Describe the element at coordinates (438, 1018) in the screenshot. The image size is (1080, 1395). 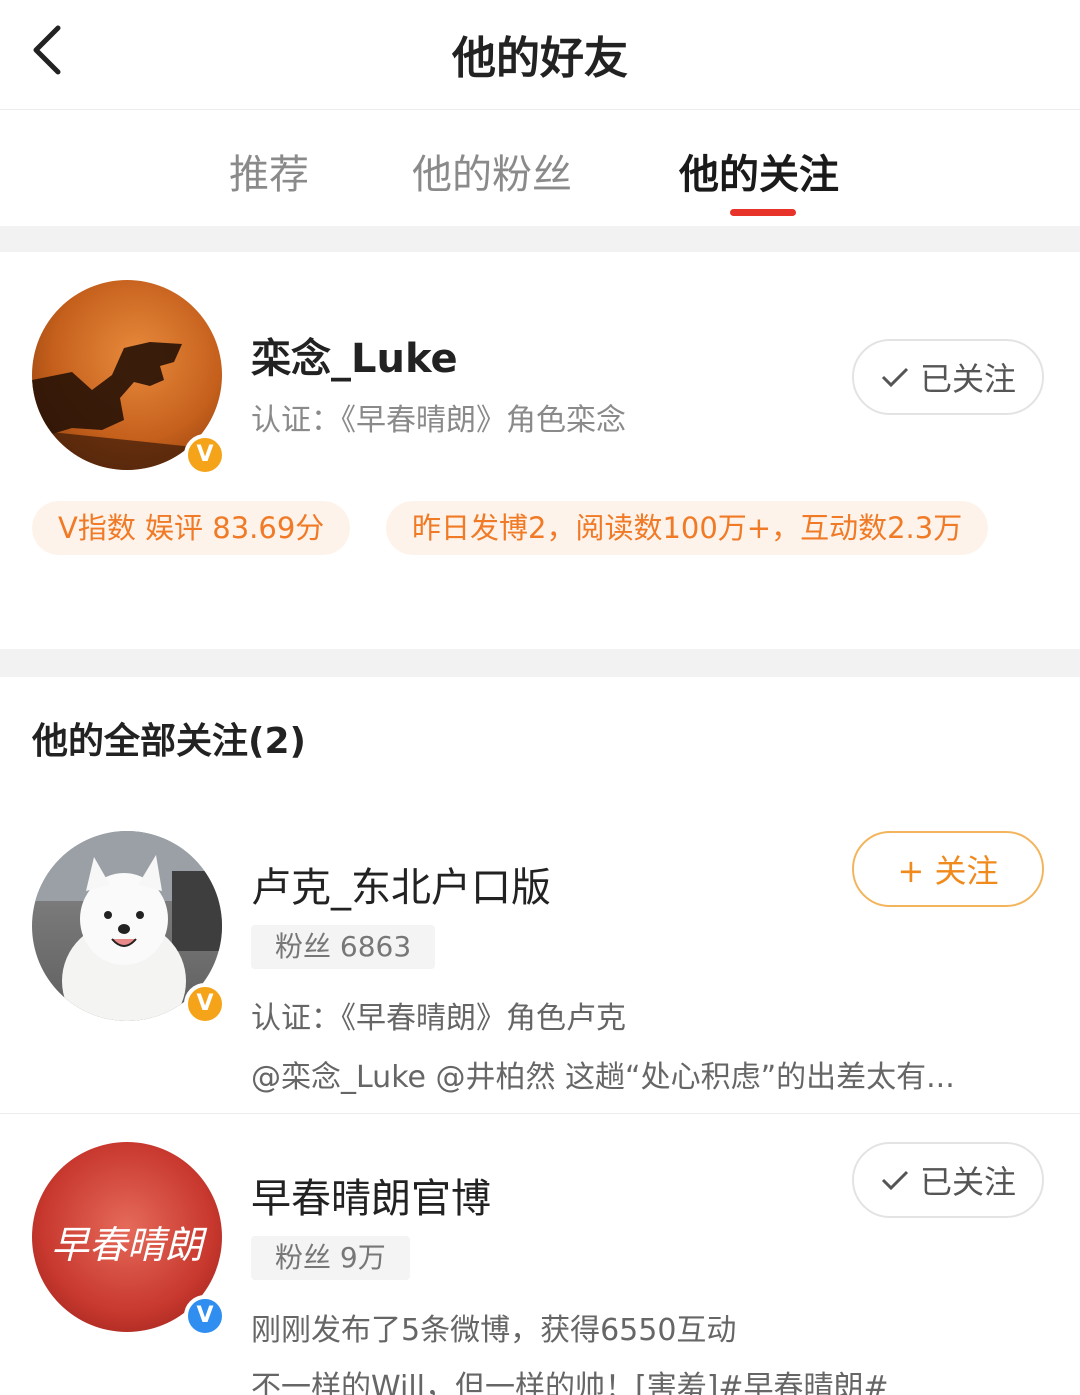
I see `user-verification: 认证：《早春晴朗》角色卢克` at that location.